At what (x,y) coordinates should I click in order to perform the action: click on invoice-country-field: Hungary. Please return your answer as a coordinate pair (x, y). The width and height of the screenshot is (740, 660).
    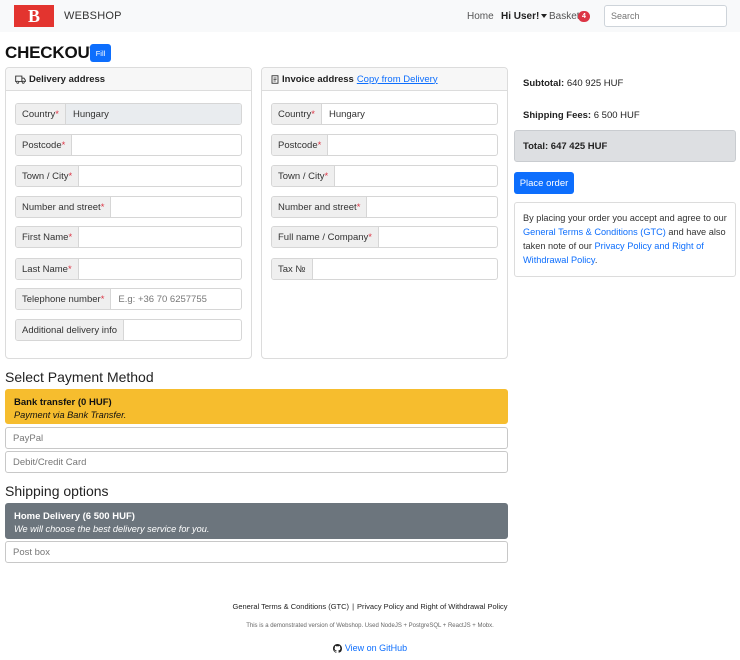
    Looking at the image, I should click on (409, 114).